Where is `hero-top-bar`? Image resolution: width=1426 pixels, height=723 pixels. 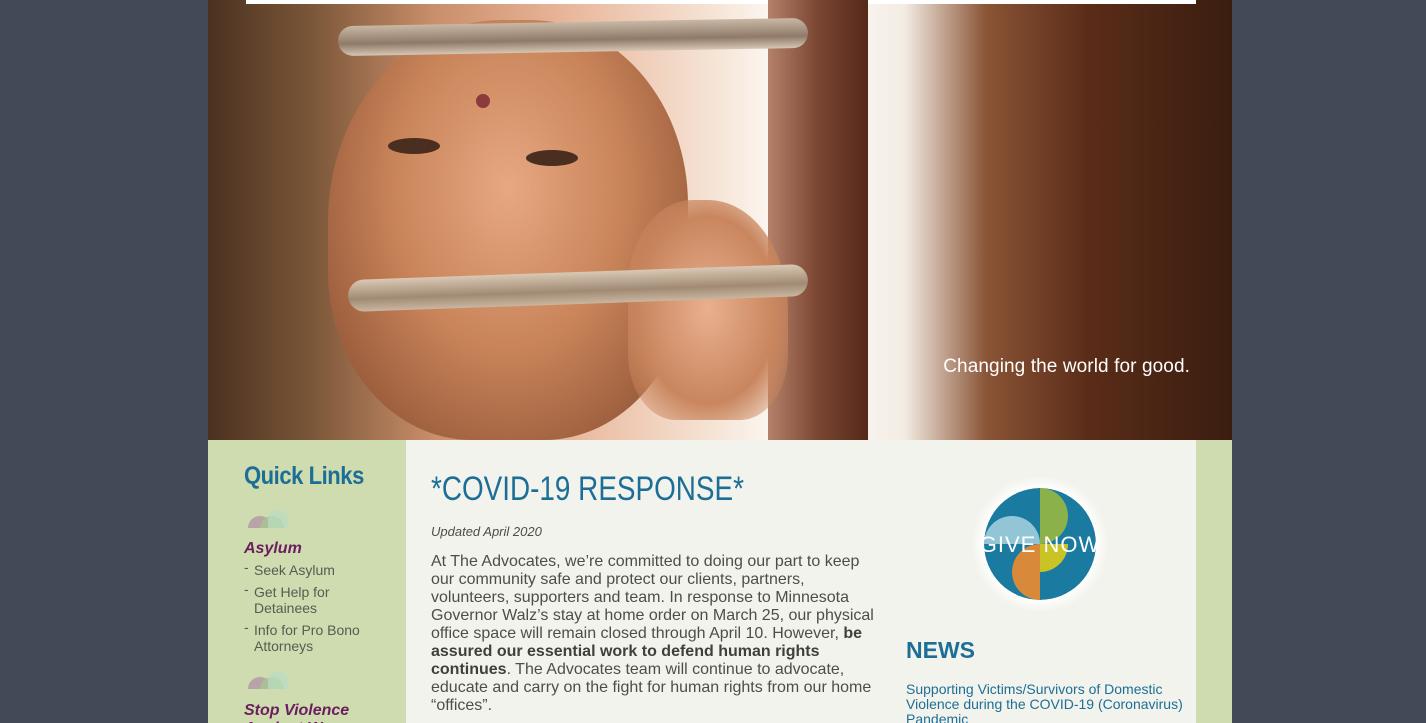 hero-top-bar is located at coordinates (721, 2).